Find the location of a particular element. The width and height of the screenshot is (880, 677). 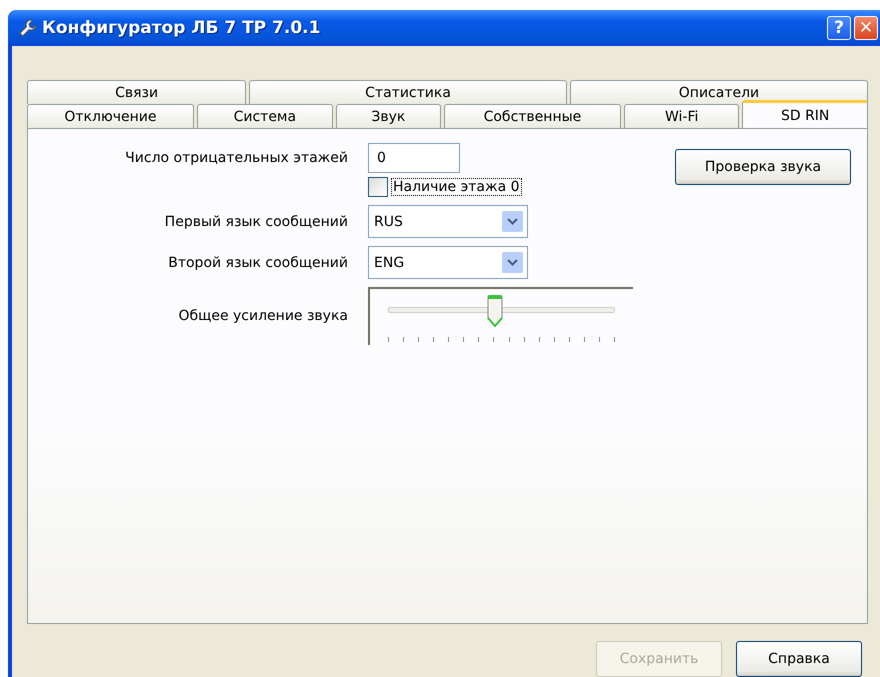

tab: Отключение is located at coordinates (110, 116).